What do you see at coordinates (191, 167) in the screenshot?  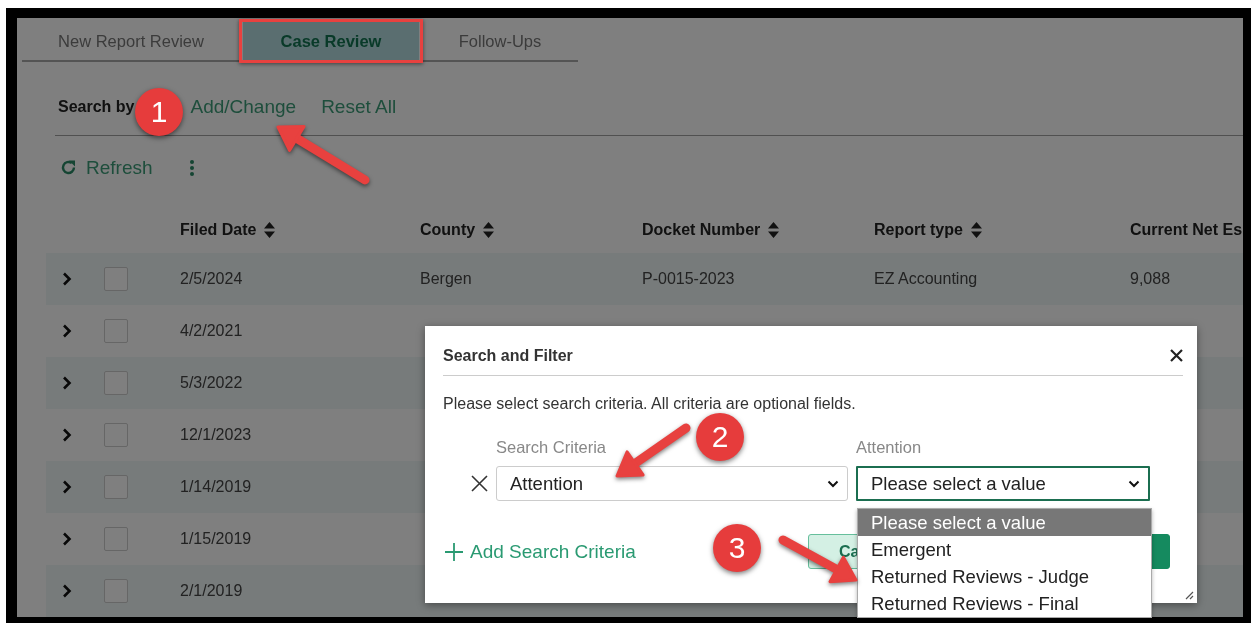 I see `more-options-icon` at bounding box center [191, 167].